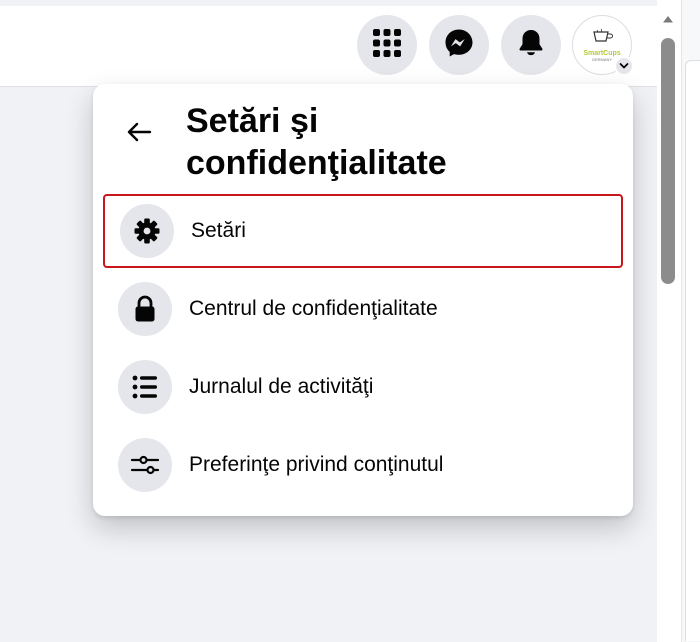  Describe the element at coordinates (252, 121) in the screenshot. I see `menu-title-line-1: Setări şi` at that location.